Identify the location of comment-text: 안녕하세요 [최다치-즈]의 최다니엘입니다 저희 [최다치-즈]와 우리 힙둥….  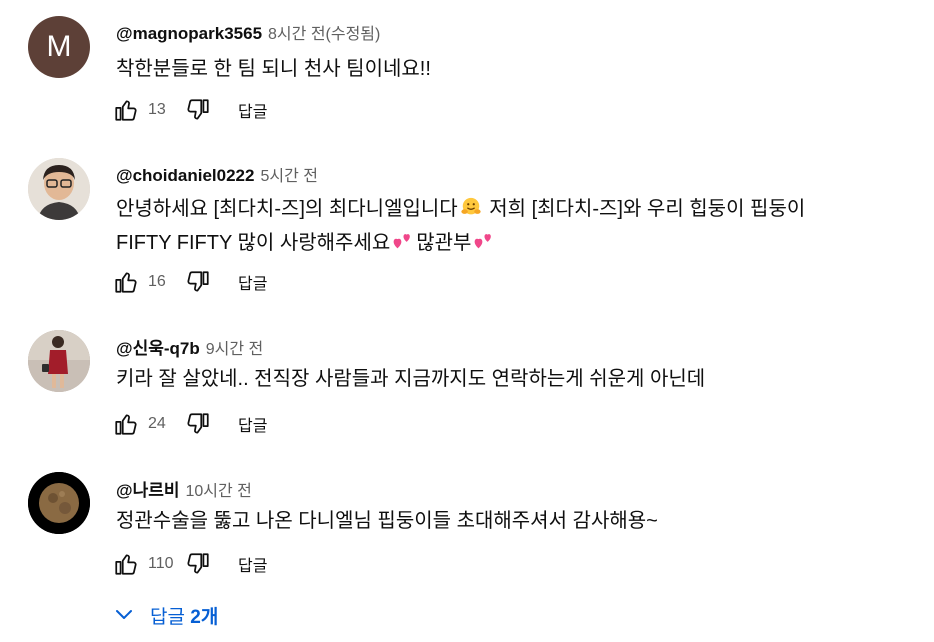
(460, 226).